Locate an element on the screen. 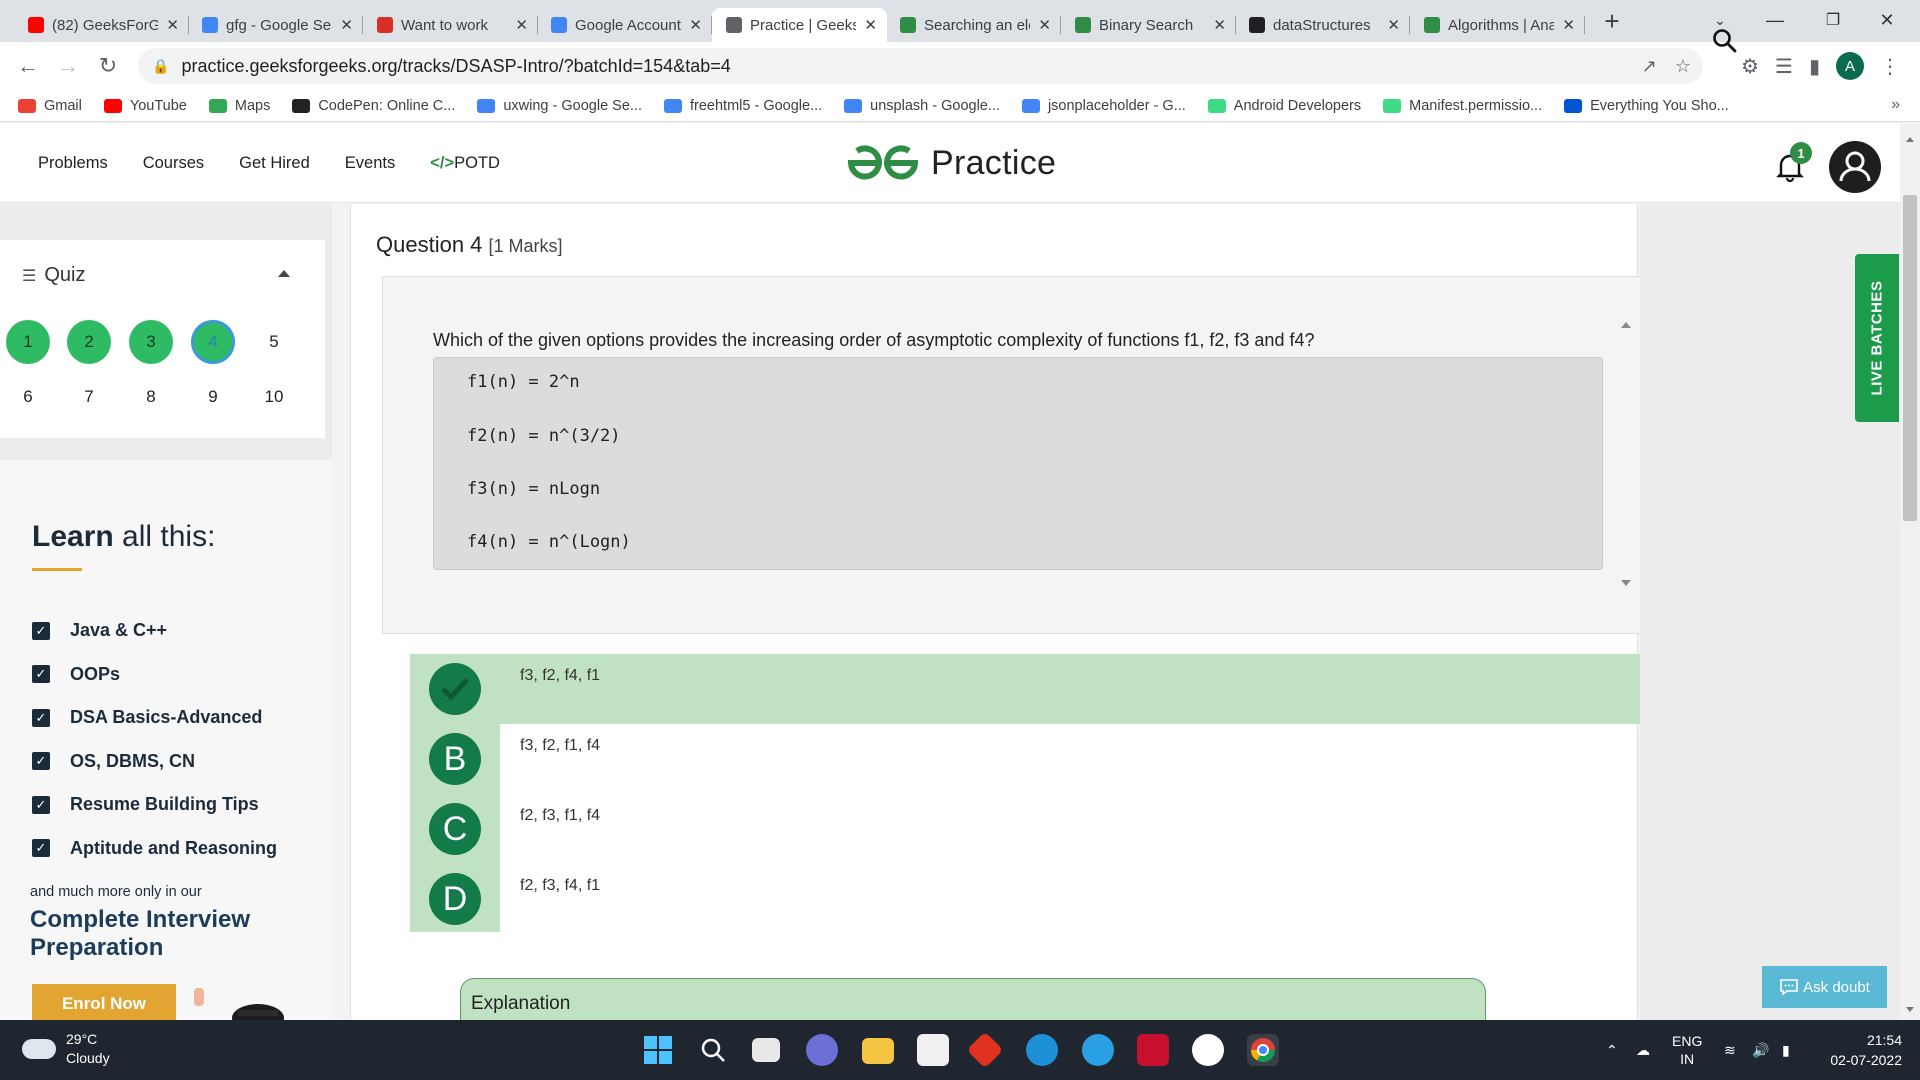  browser-tab: Algorithms | Analysis ✕ is located at coordinates (1497, 25).